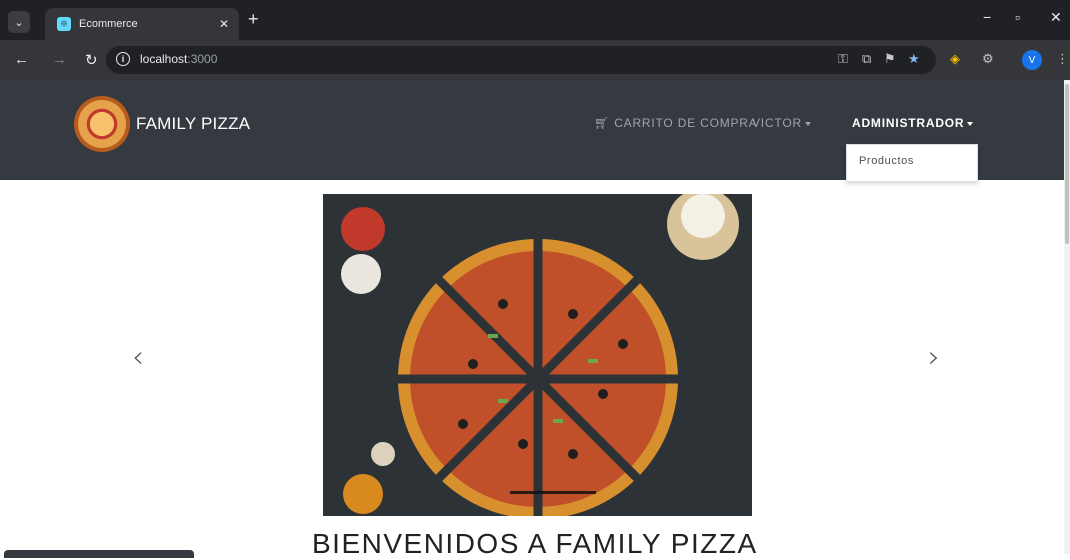  I want to click on translate-icon: ⚑, so click(890, 59).